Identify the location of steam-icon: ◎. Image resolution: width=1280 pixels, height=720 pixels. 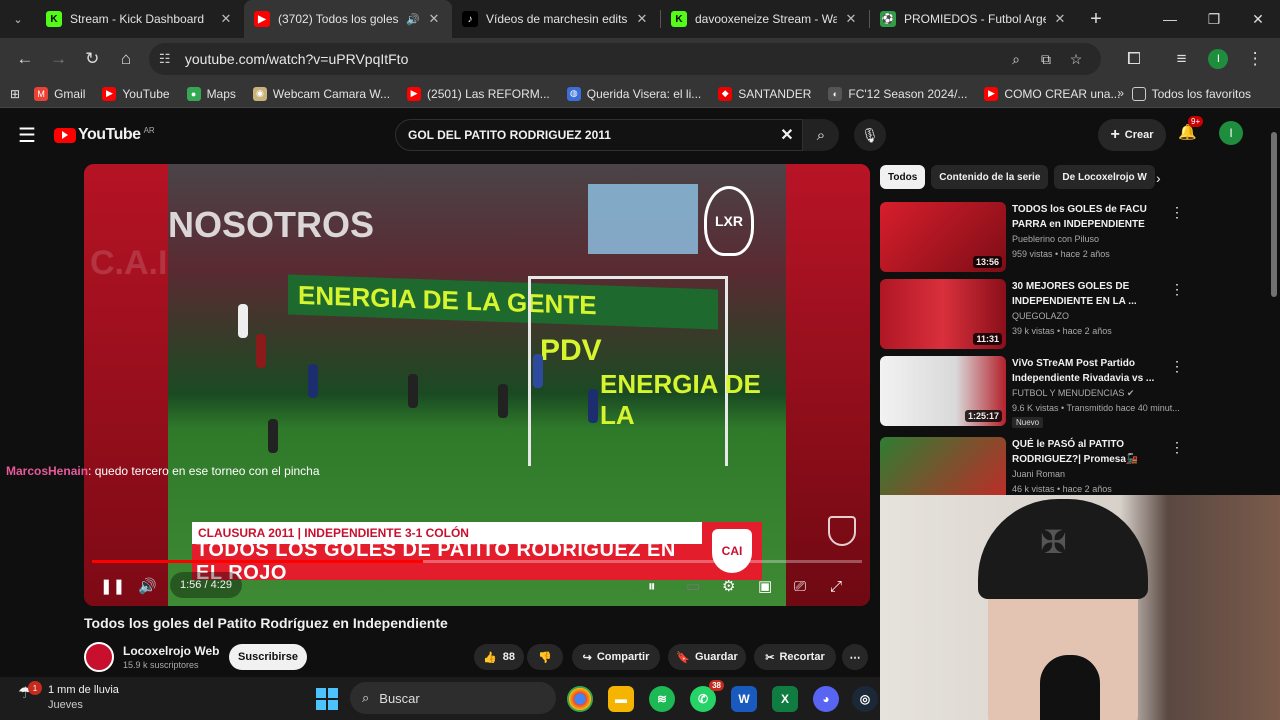
(865, 699).